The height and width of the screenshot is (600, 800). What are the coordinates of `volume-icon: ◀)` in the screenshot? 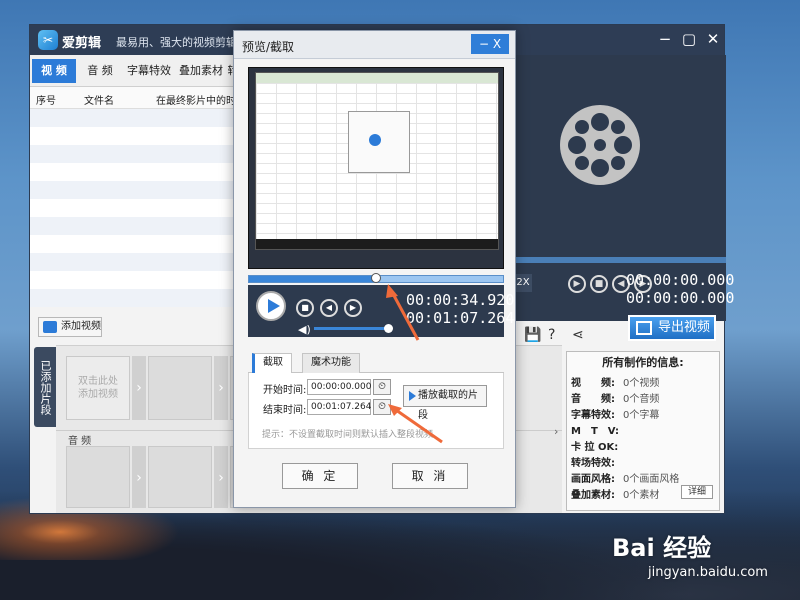 It's located at (304, 329).